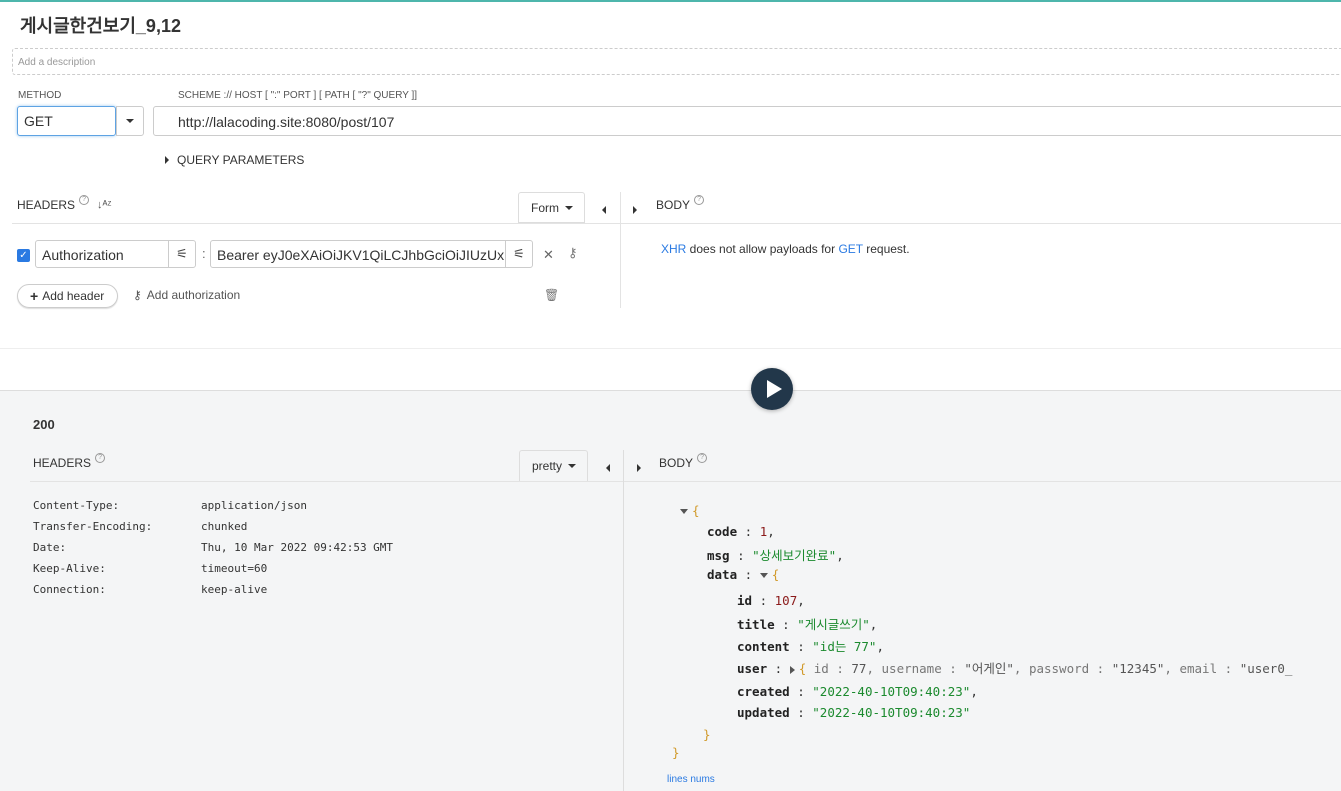 Image resolution: width=1341 pixels, height=791 pixels. Describe the element at coordinates (23, 255) in the screenshot. I see `header-enabled-checkbox: ✓` at that location.